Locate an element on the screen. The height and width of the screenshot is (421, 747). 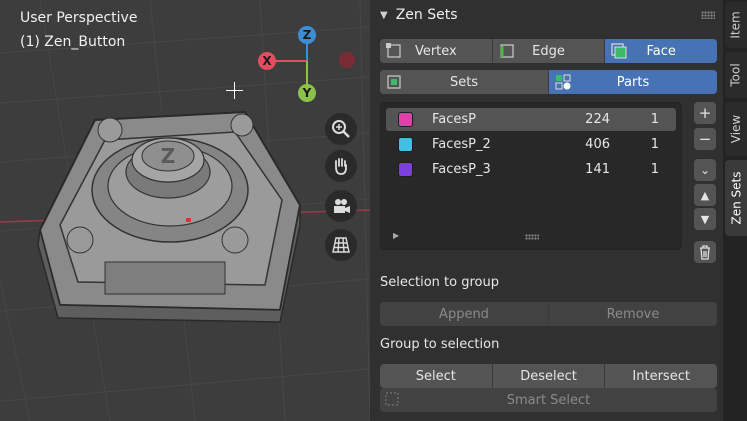
gizmo-y-axis: Y is located at coordinates (307, 93).